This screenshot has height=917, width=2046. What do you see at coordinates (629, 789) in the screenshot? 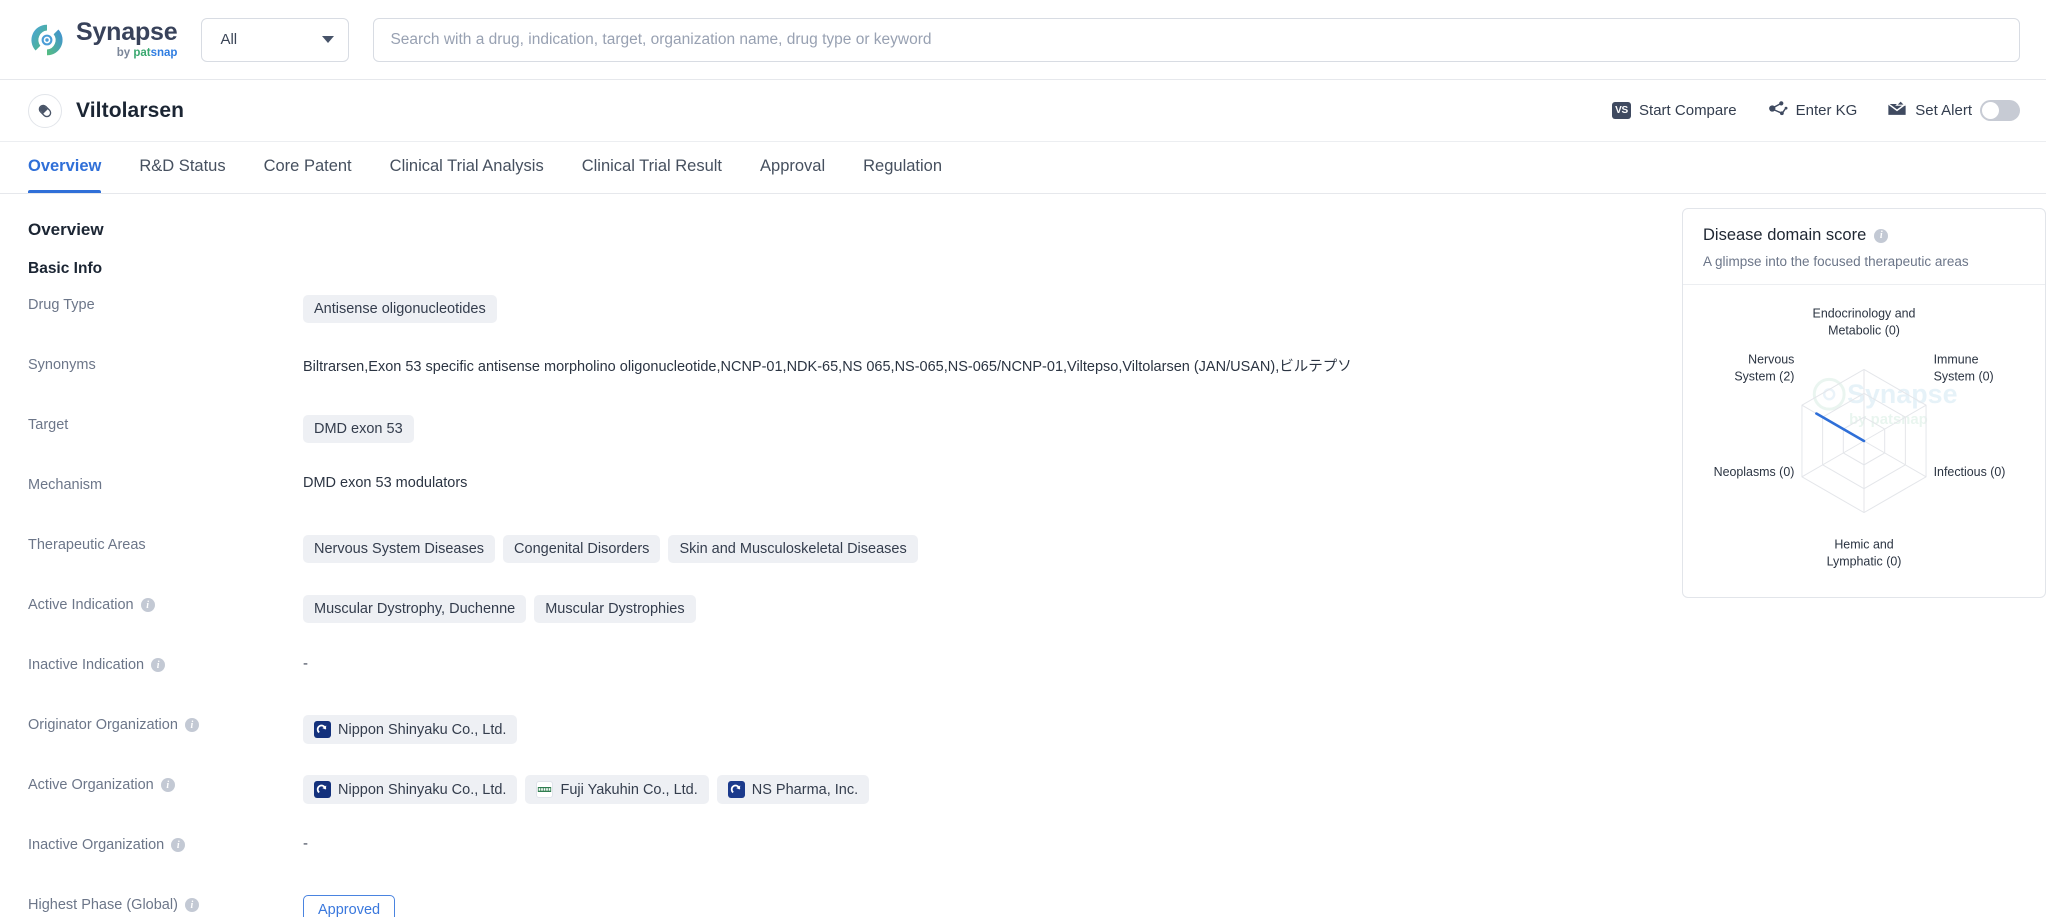
I see `org-name: Fuji Yakuhin Co., Ltd.` at bounding box center [629, 789].